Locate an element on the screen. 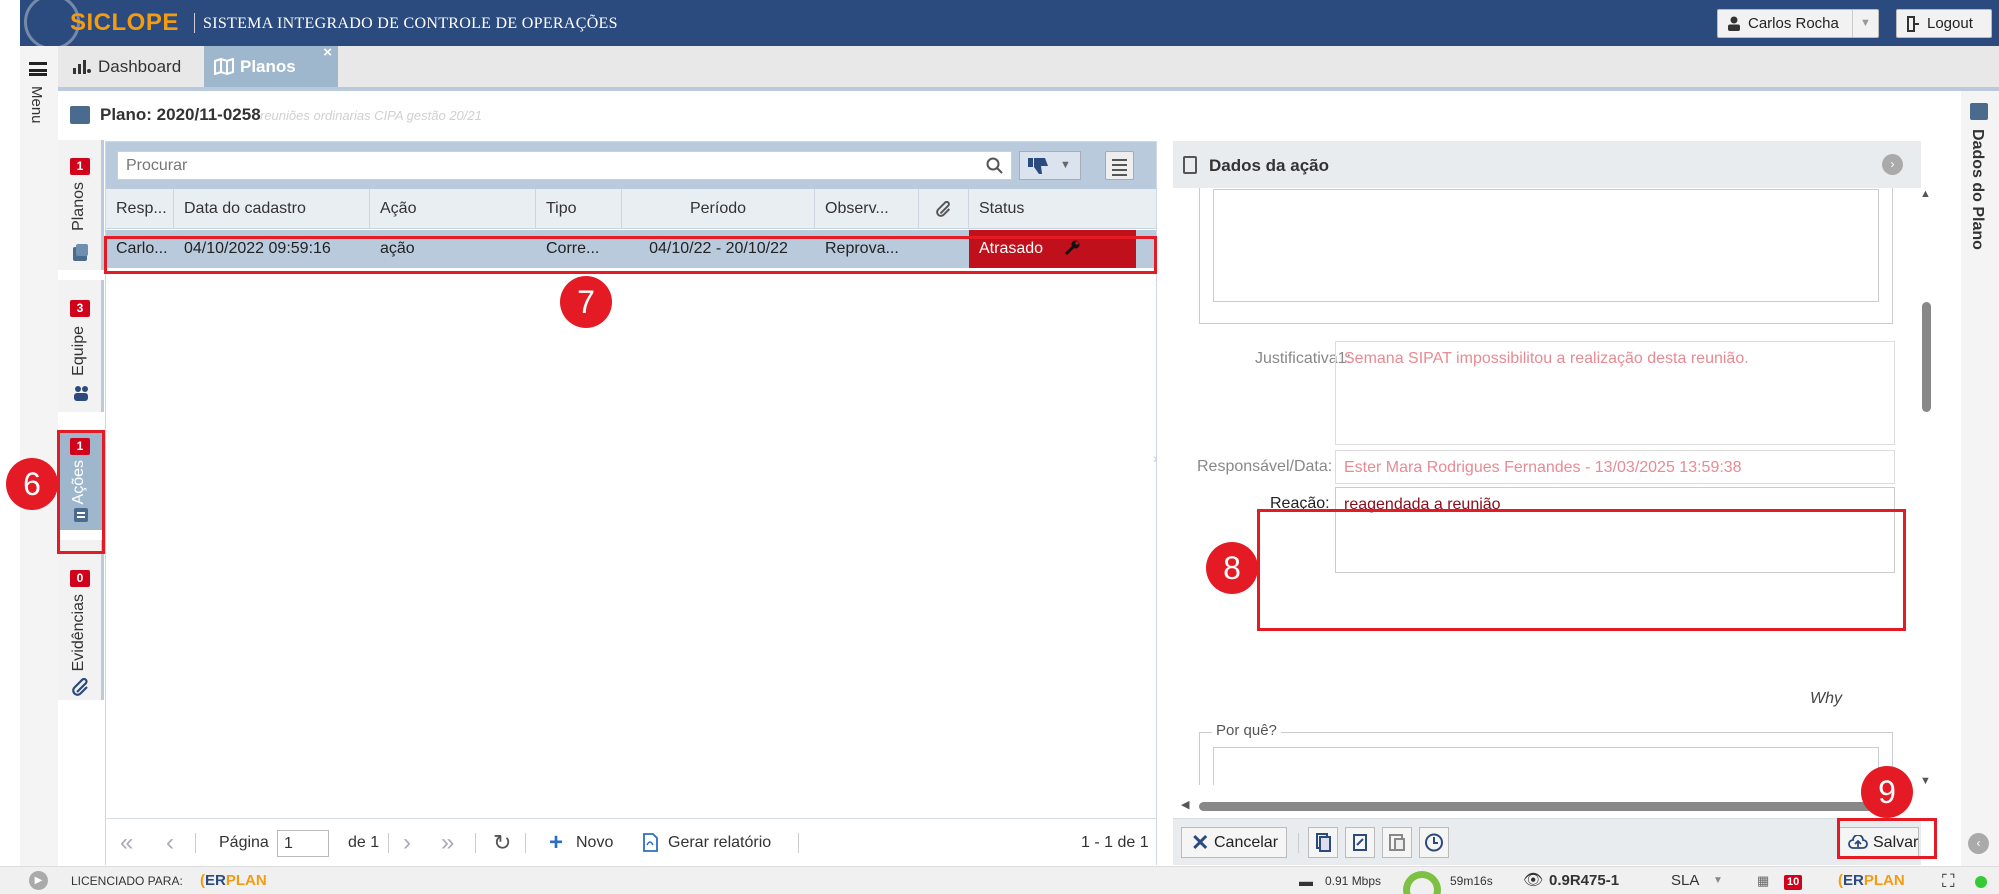 The height and width of the screenshot is (894, 1999). play-icon: ▶ is located at coordinates (38, 880).